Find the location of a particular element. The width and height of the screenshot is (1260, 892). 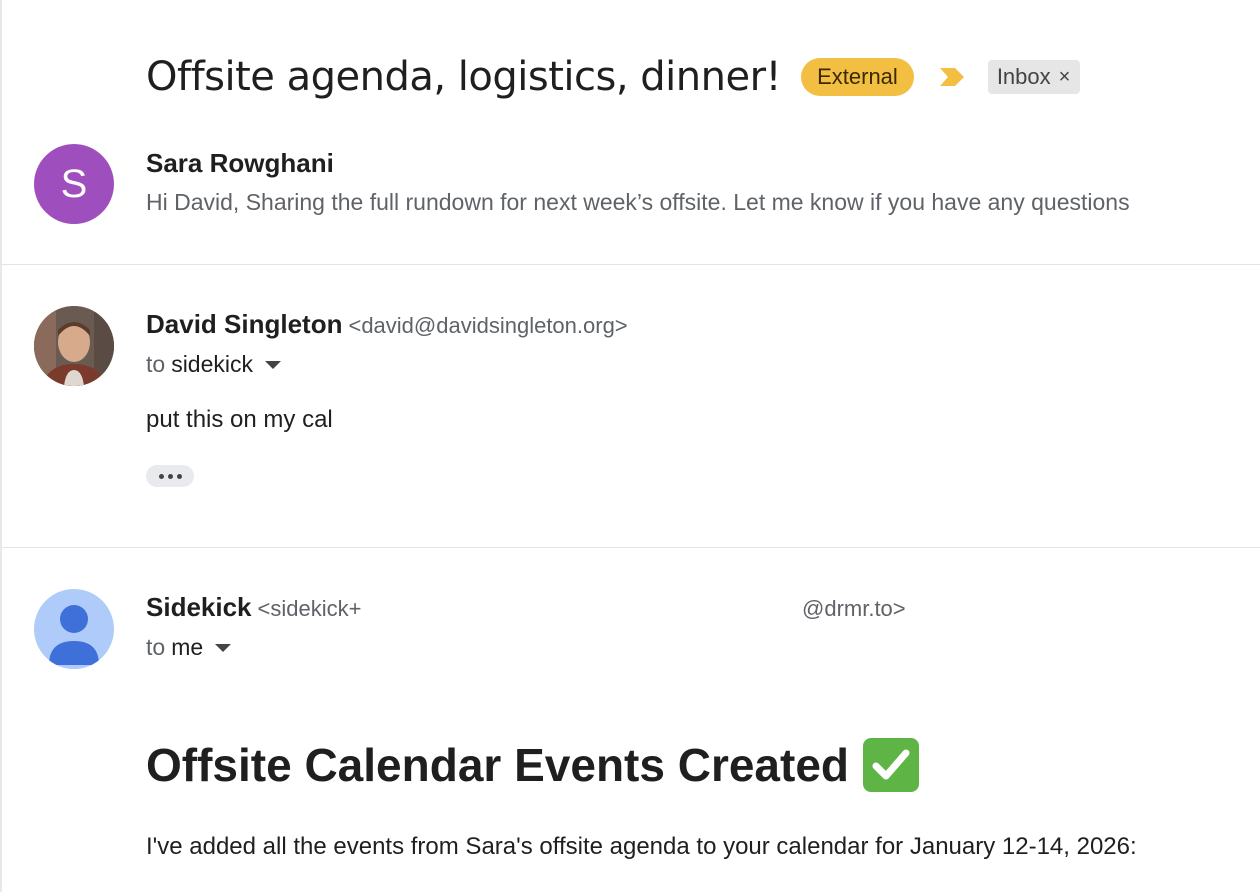

show-trimmed-content-button is located at coordinates (170, 476).